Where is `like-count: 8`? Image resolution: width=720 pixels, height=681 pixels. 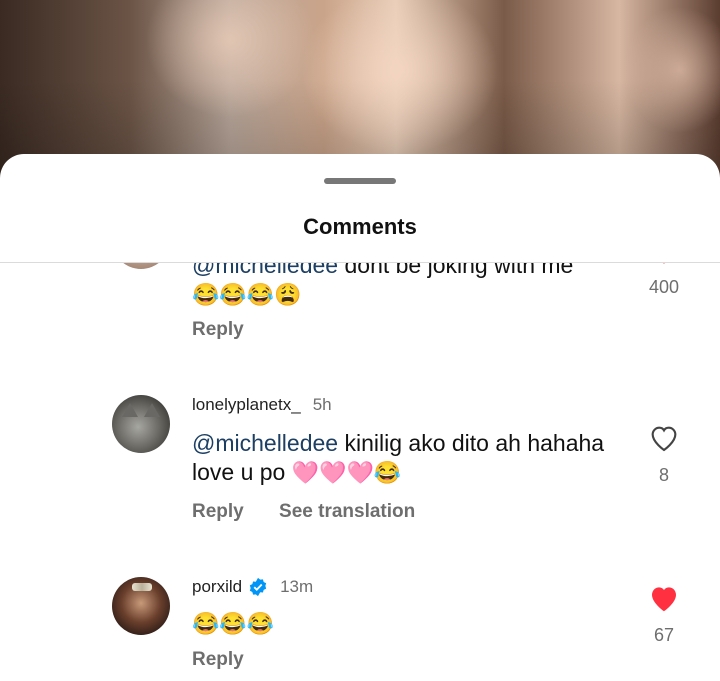 like-count: 8 is located at coordinates (663, 475).